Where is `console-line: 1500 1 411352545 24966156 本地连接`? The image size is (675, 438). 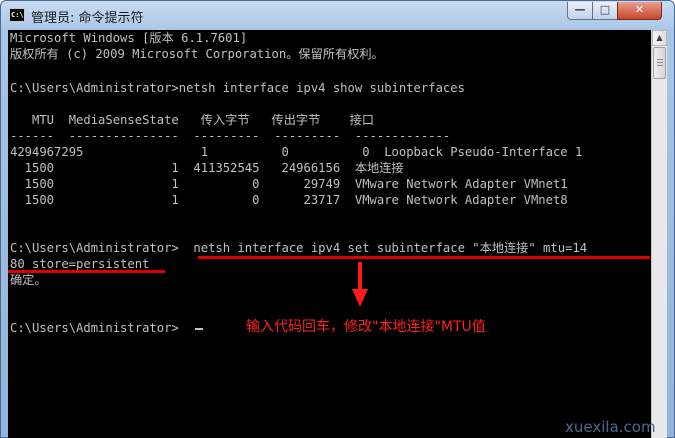
console-line: 1500 1 411352545 24966156 本地连接 is located at coordinates (207, 168).